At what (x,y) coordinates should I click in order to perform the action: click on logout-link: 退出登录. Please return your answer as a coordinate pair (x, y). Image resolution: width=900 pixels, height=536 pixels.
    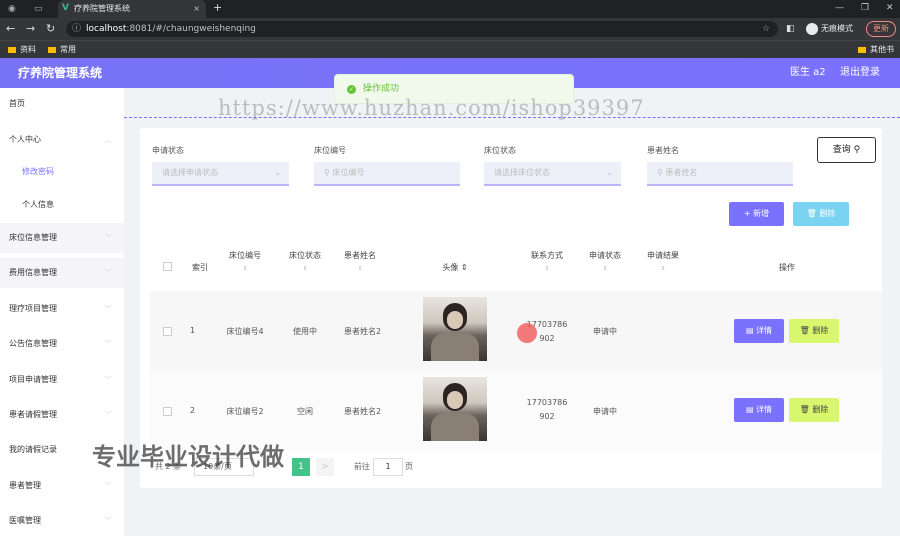
    Looking at the image, I should click on (860, 73).